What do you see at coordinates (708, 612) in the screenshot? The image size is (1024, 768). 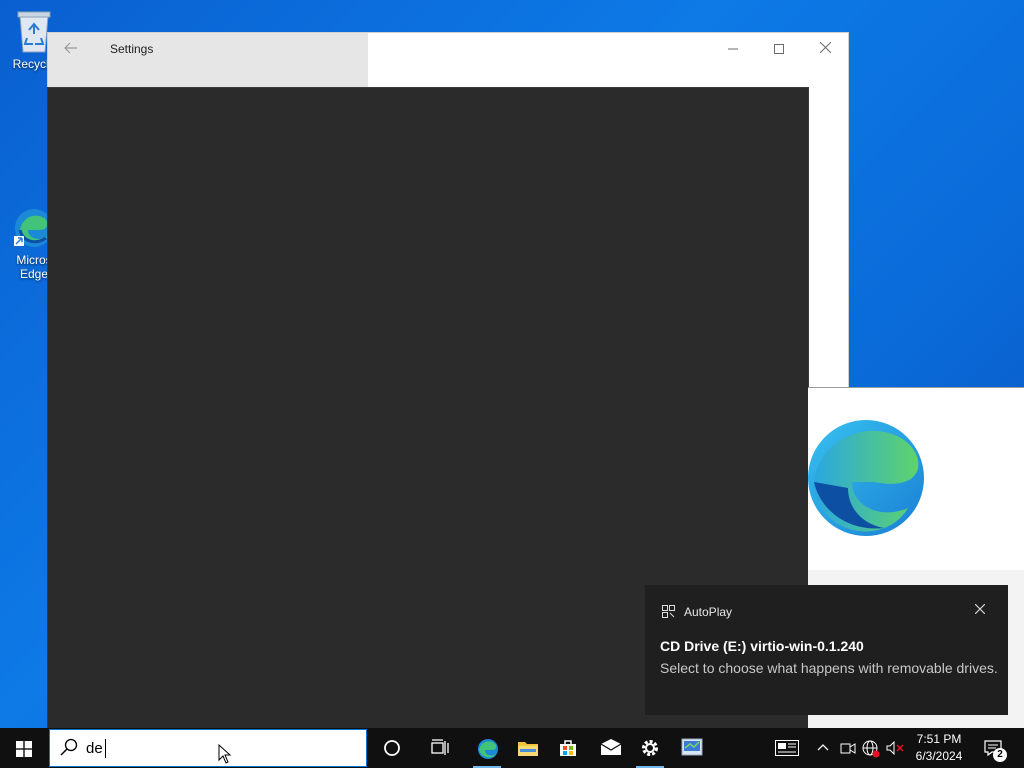 I see `toast-app-name: AutoPlay` at bounding box center [708, 612].